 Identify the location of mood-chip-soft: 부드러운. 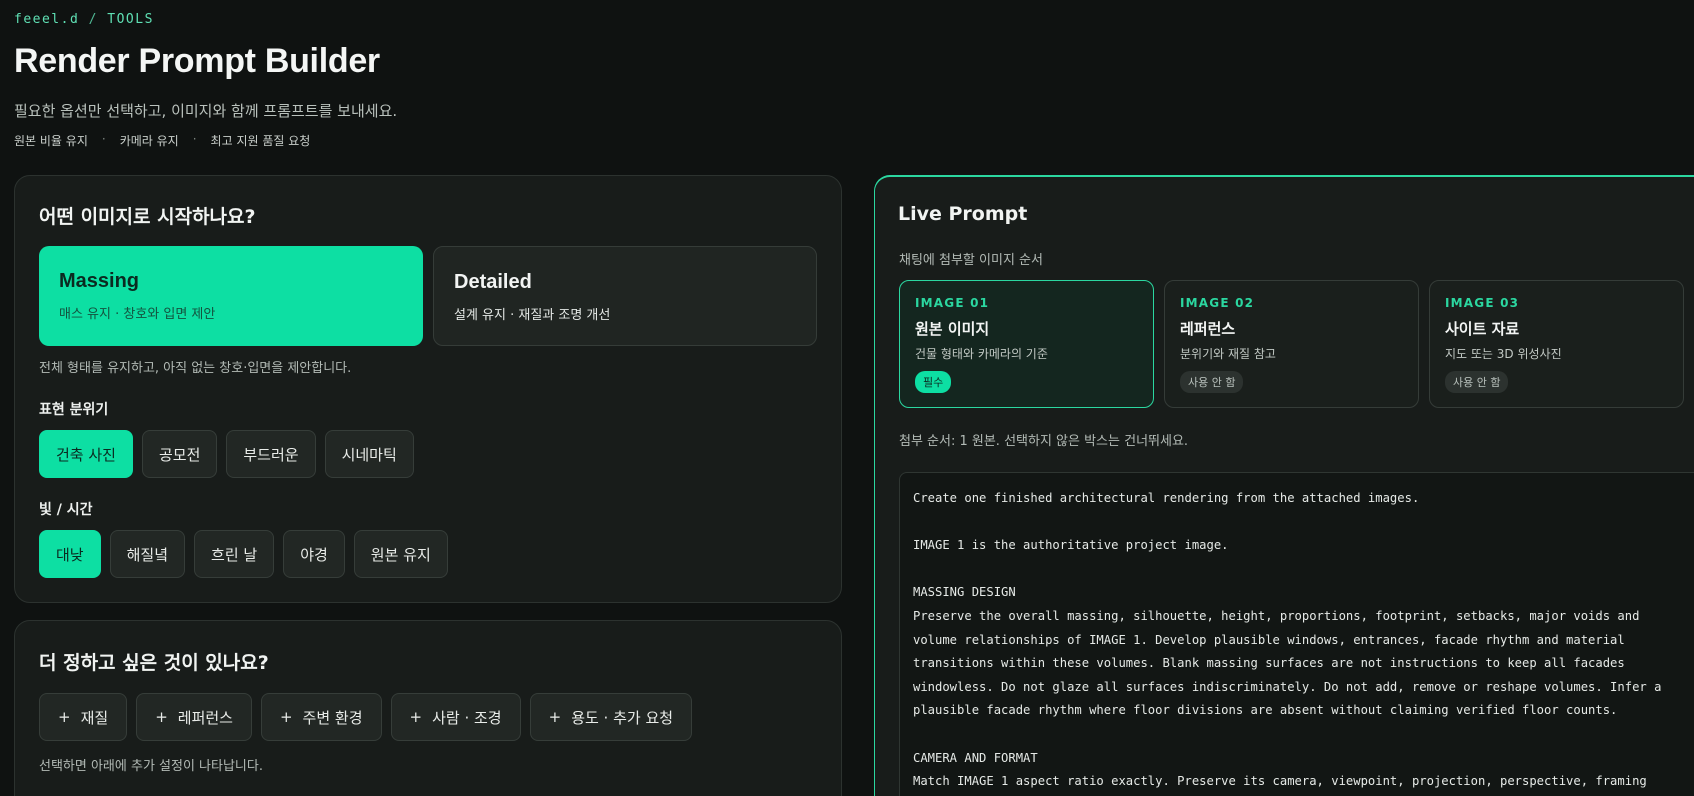
(271, 454).